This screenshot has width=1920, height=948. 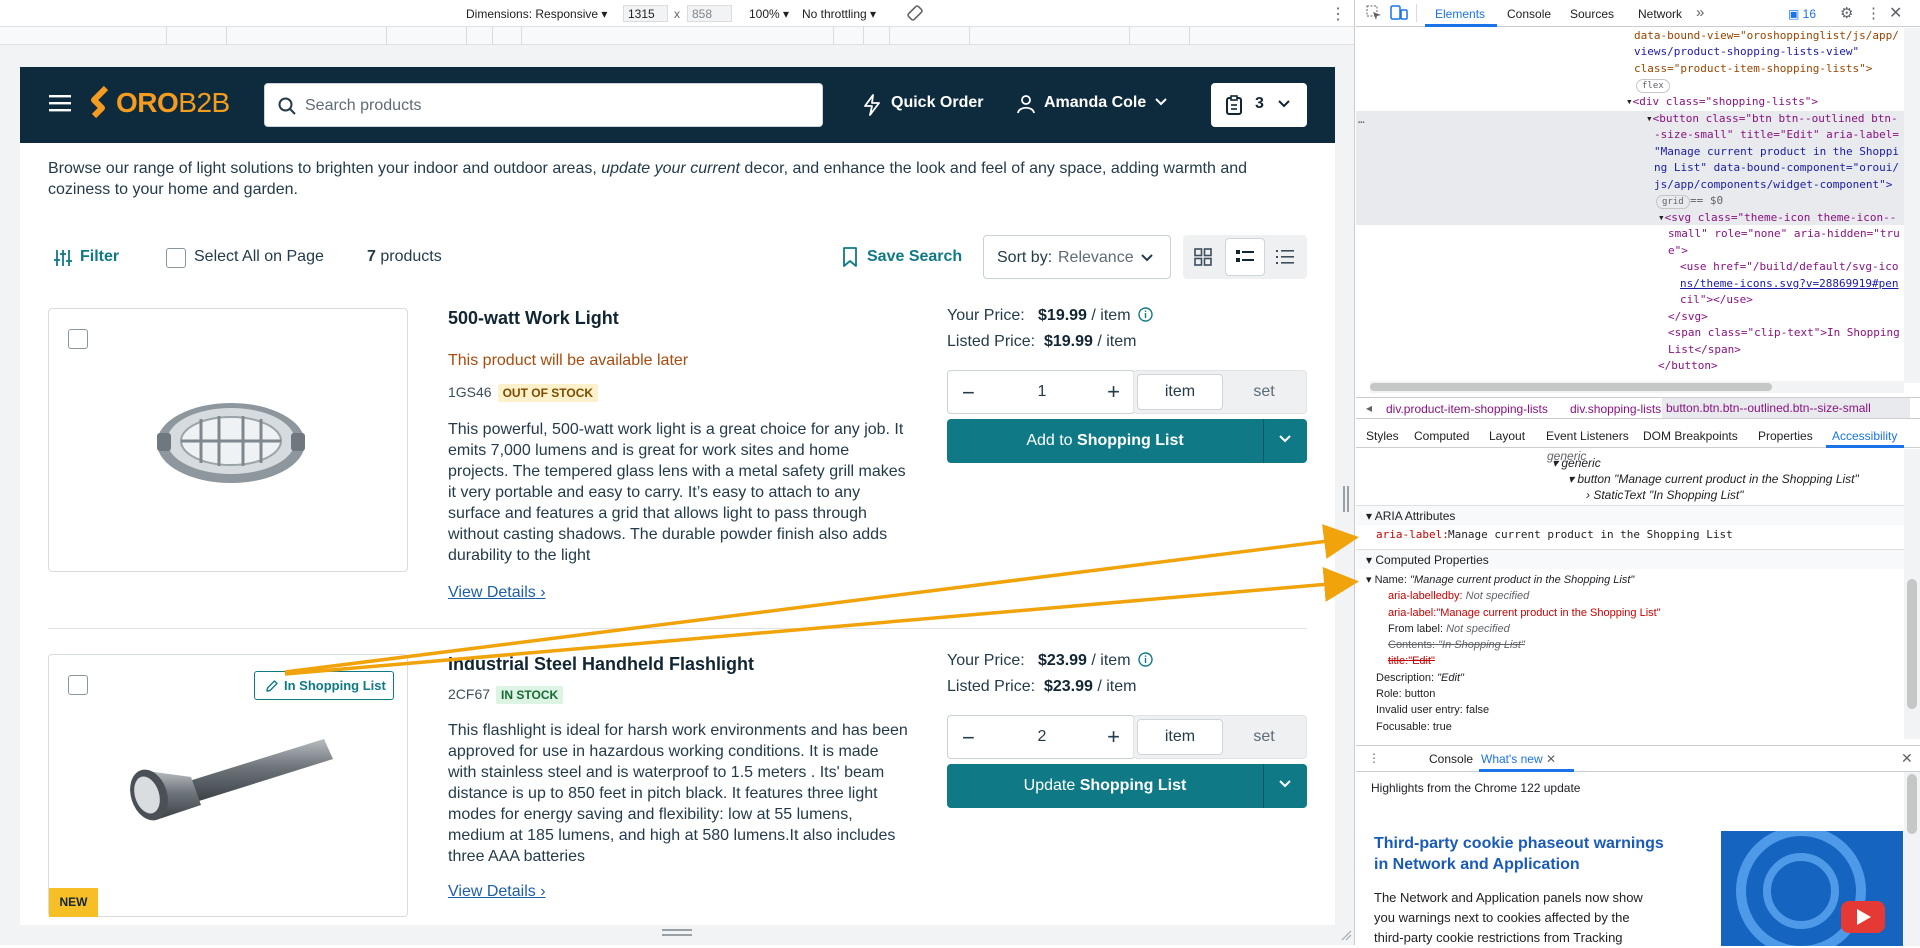 What do you see at coordinates (1041, 737) in the screenshot?
I see `quantity-stepper: − 2 +` at bounding box center [1041, 737].